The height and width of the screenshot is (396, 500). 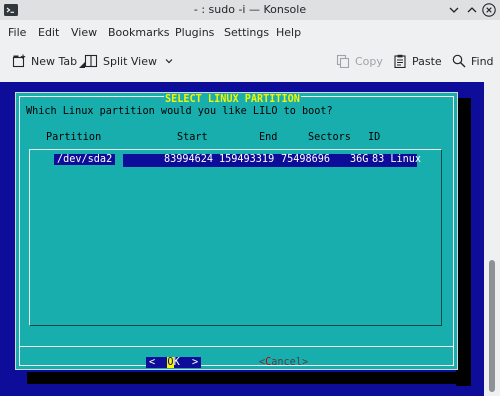 I want to click on partition-row-selected: 83994624 159493319 75498696 36G 83 Linux, so click(x=272, y=160).